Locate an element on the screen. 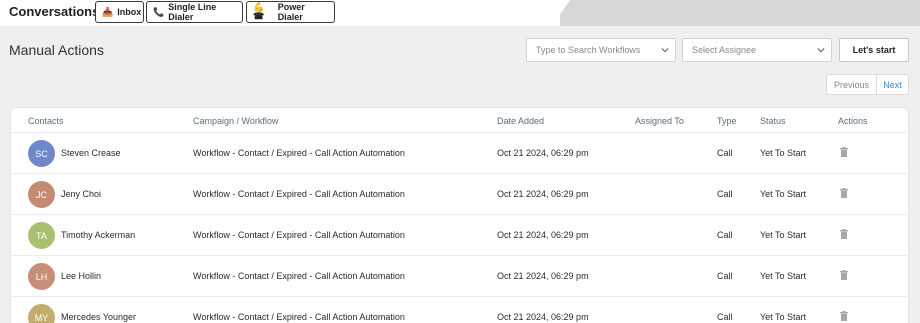  tab-power-dialer-label: Power Dialer is located at coordinates (291, 12).